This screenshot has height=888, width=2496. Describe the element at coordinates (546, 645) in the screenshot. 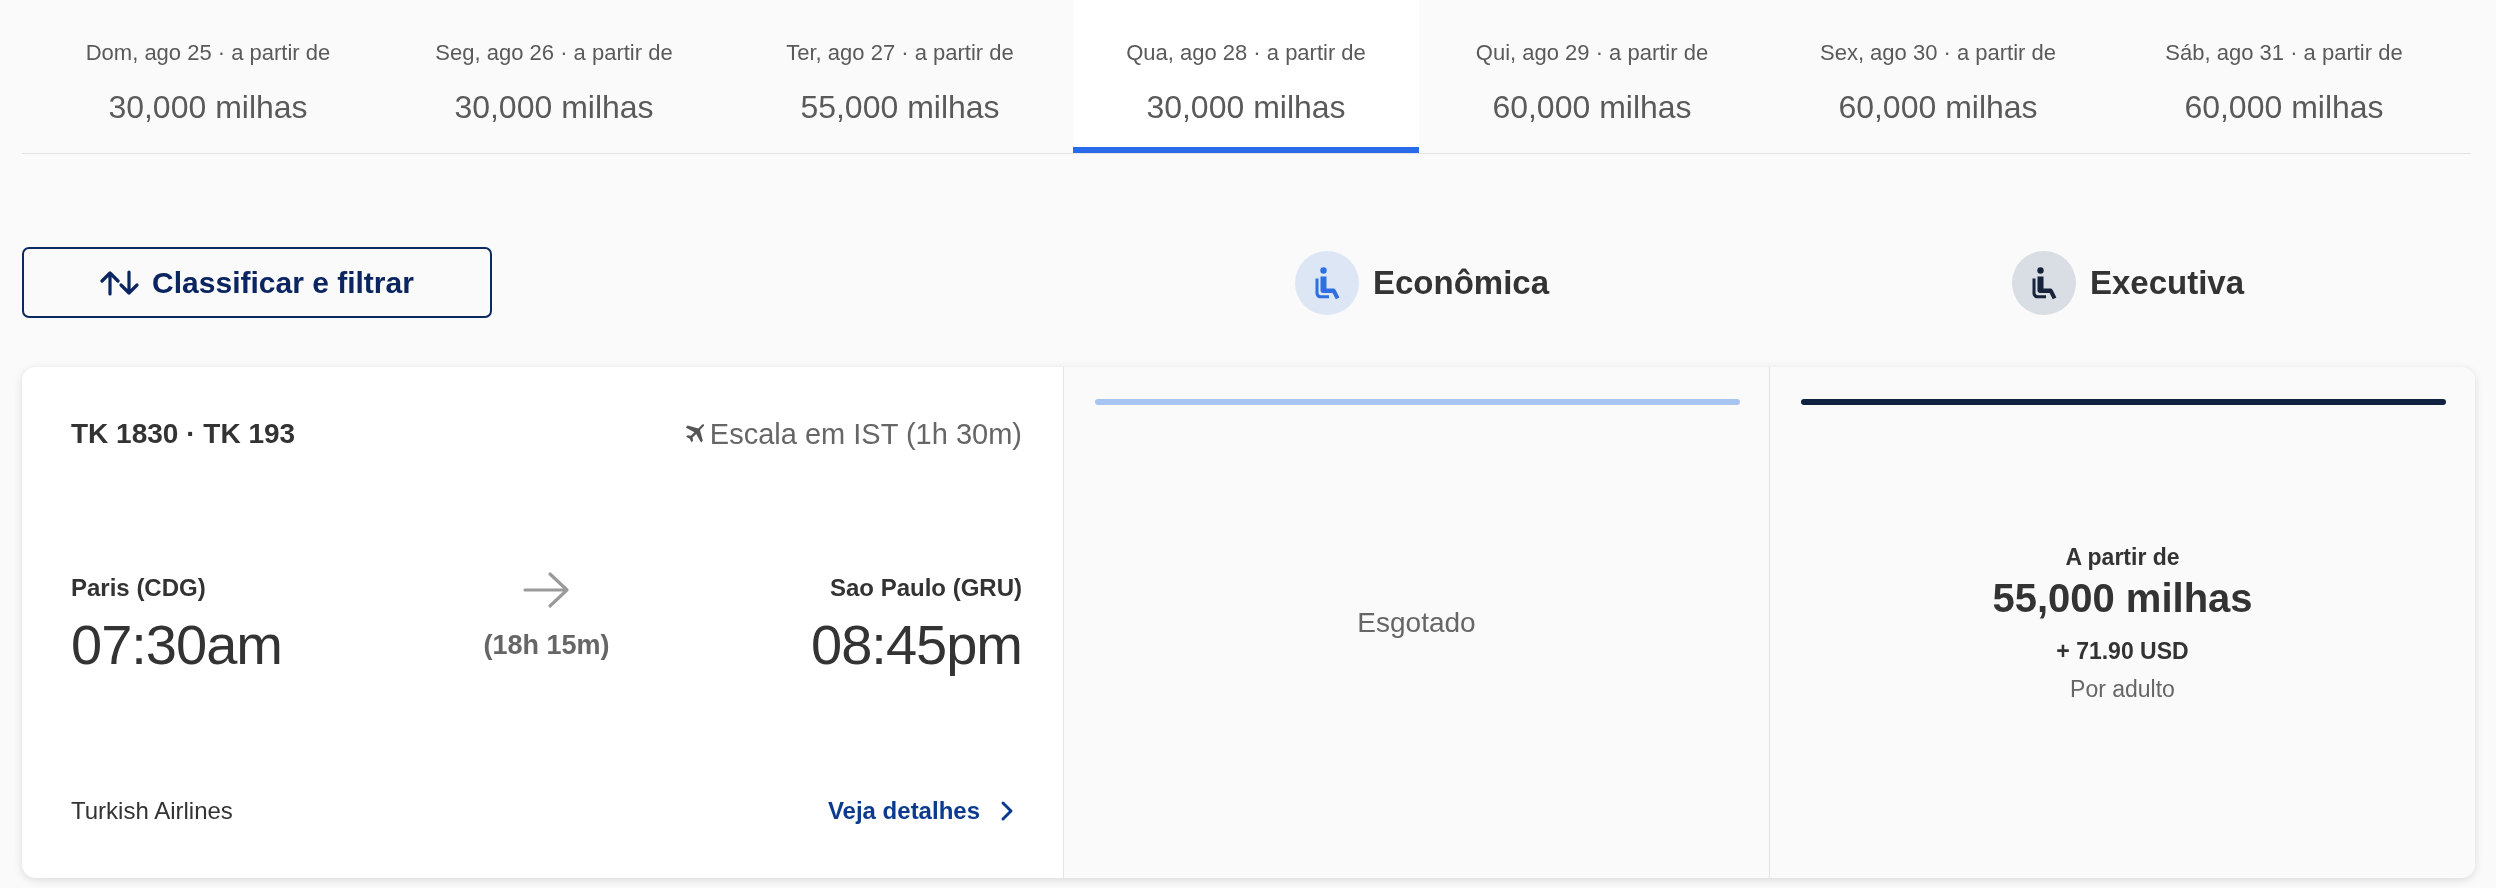

I see `flight-duration: (18h 15m)` at that location.